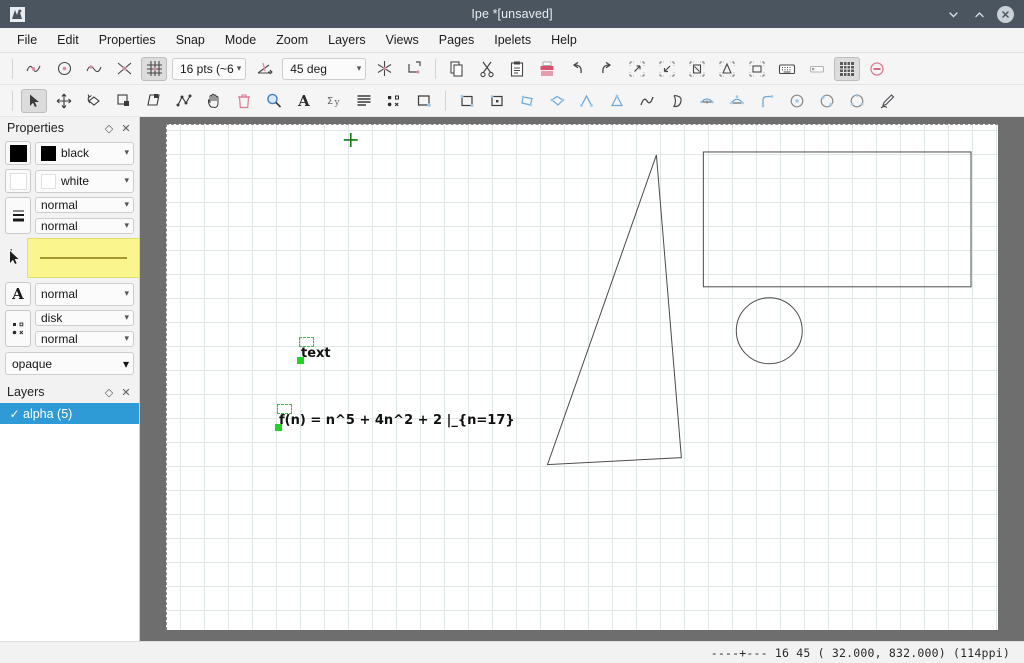  Describe the element at coordinates (797, 101) in the screenshot. I see `mode-circle-center-button` at that location.